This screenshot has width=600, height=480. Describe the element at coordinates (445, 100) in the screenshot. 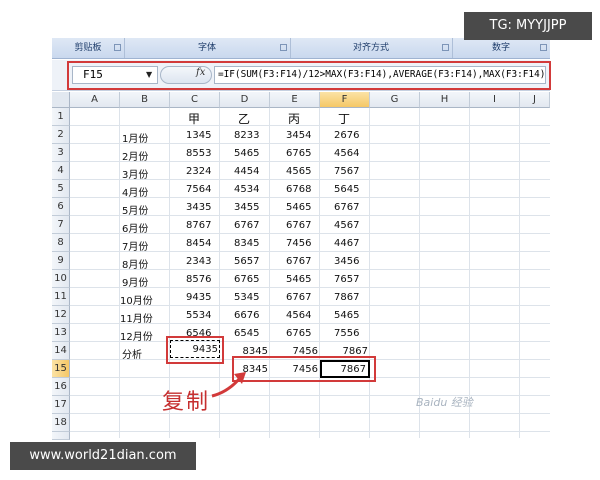

I see `column-header-h: H` at that location.